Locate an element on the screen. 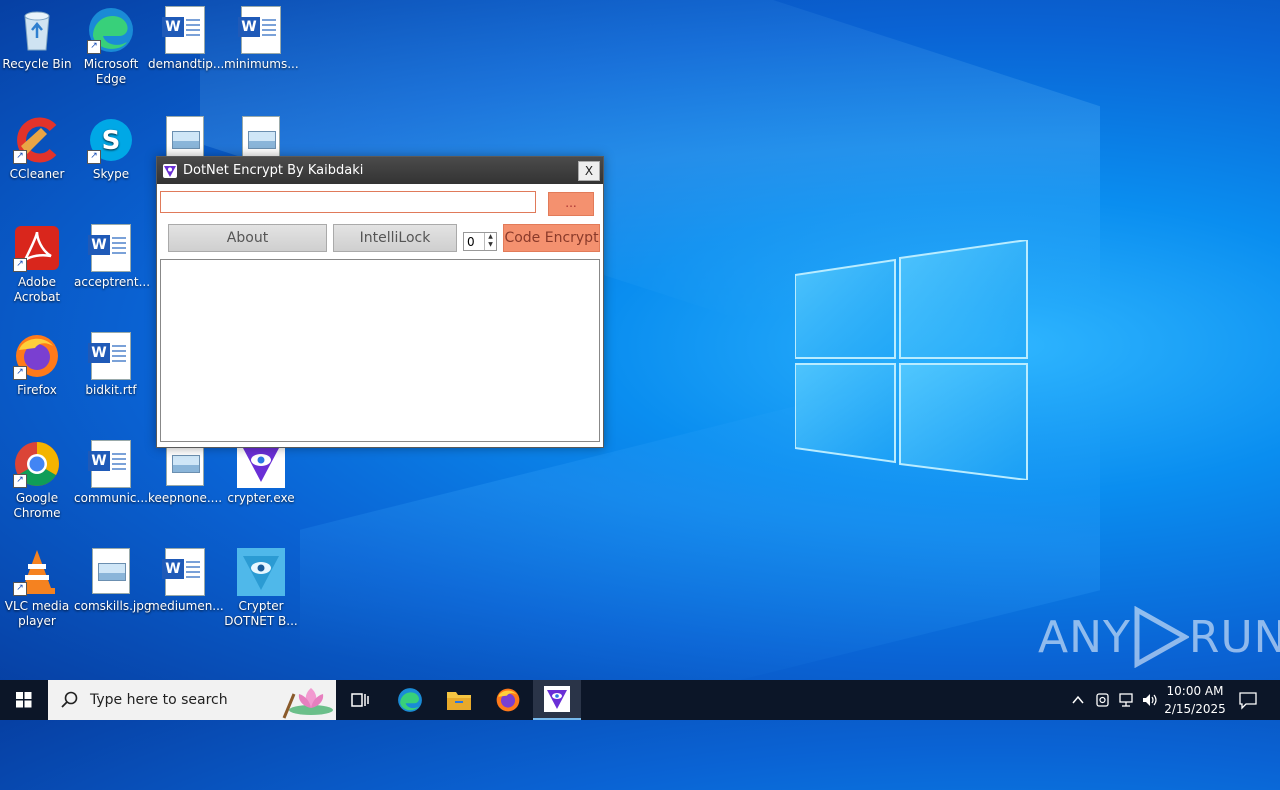  skype-icon: S ↗ is located at coordinates (111, 140).